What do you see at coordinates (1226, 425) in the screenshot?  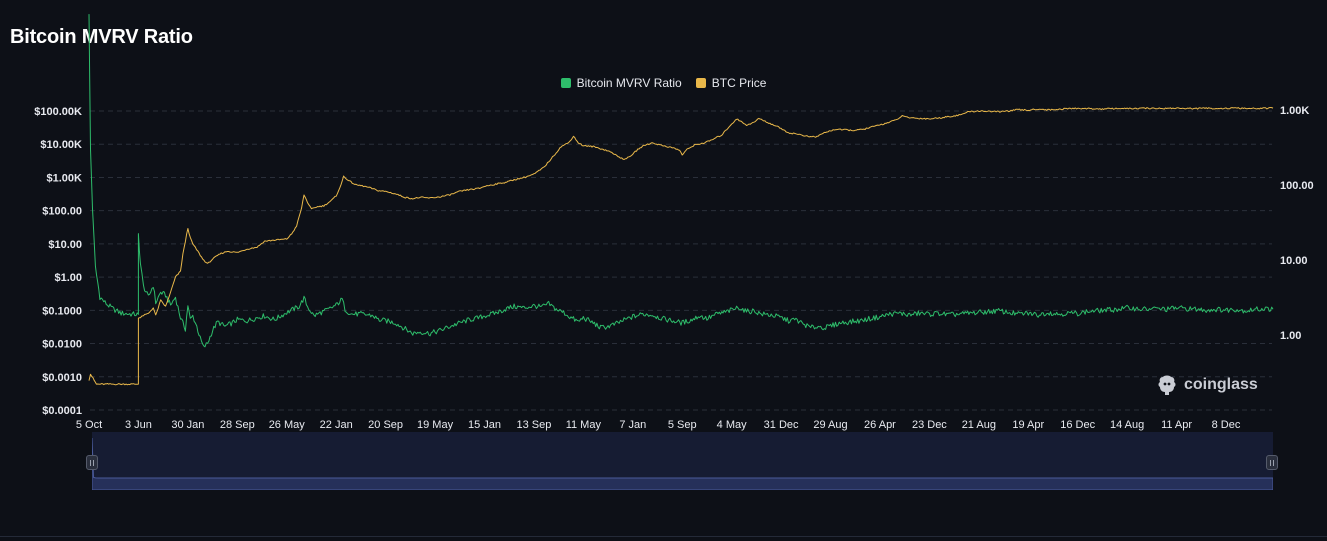 I see `x-tick-label: 8 Dec` at bounding box center [1226, 425].